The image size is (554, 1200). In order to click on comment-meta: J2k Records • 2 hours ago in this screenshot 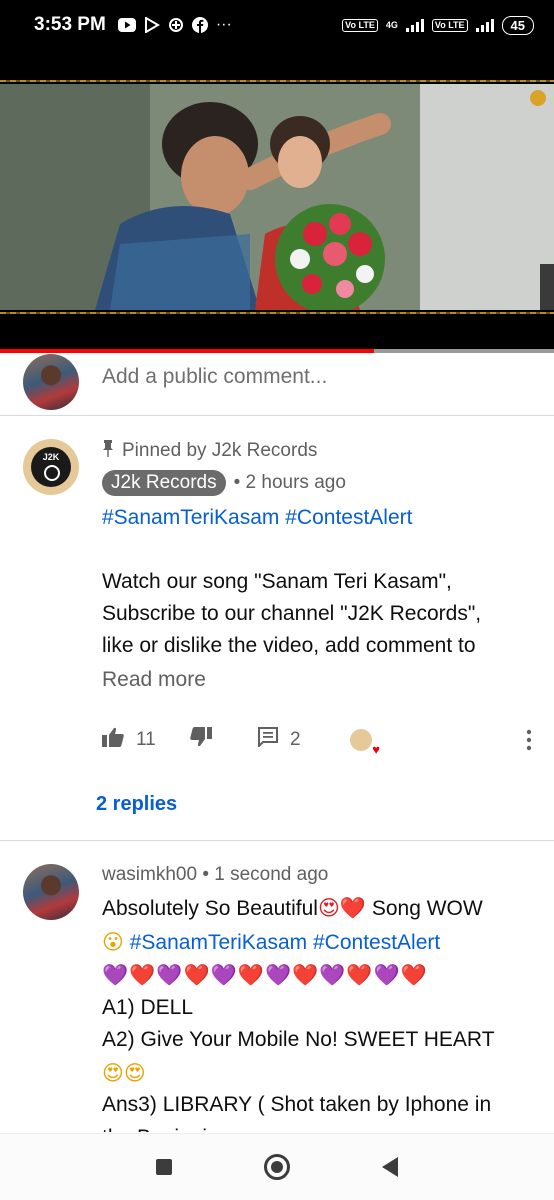, I will do `click(224, 483)`.